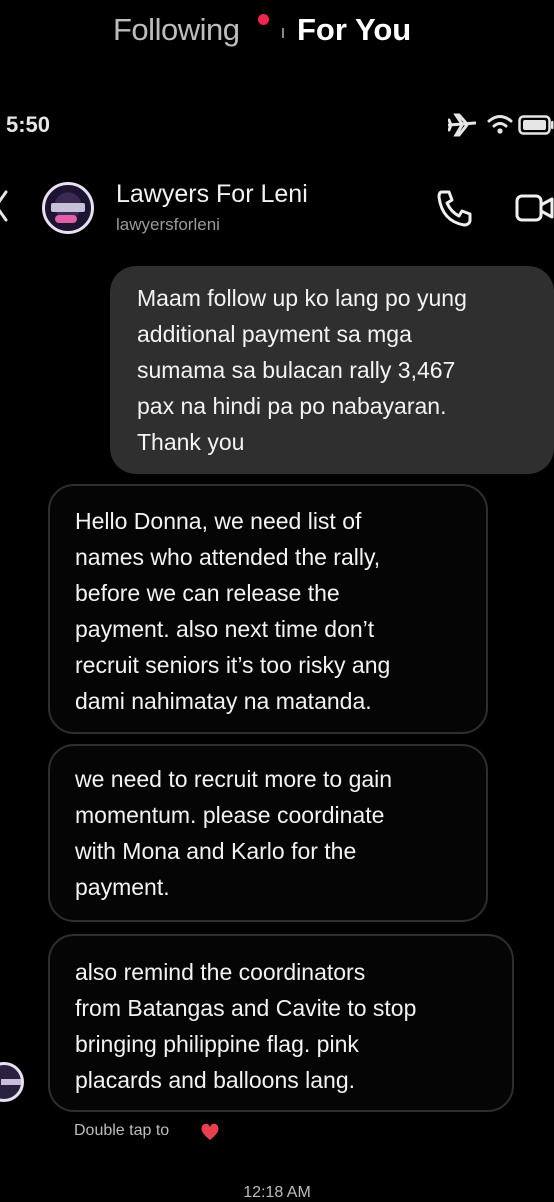 Image resolution: width=554 pixels, height=1202 pixels. I want to click on status-icons, so click(501, 125).